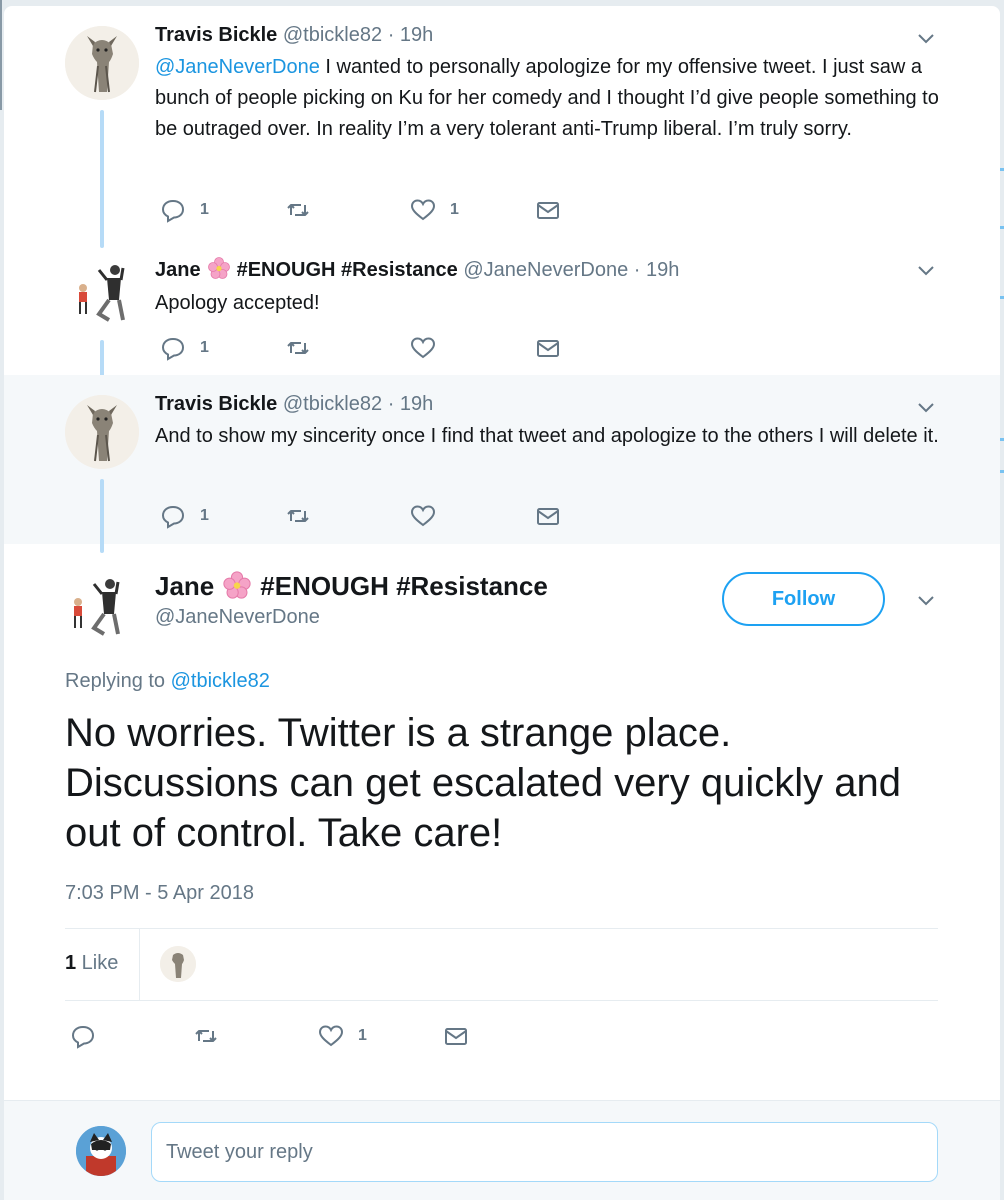 Image resolution: width=1004 pixels, height=1200 pixels. Describe the element at coordinates (167, 681) in the screenshot. I see `replying-to: Replying to @tbickle82` at that location.